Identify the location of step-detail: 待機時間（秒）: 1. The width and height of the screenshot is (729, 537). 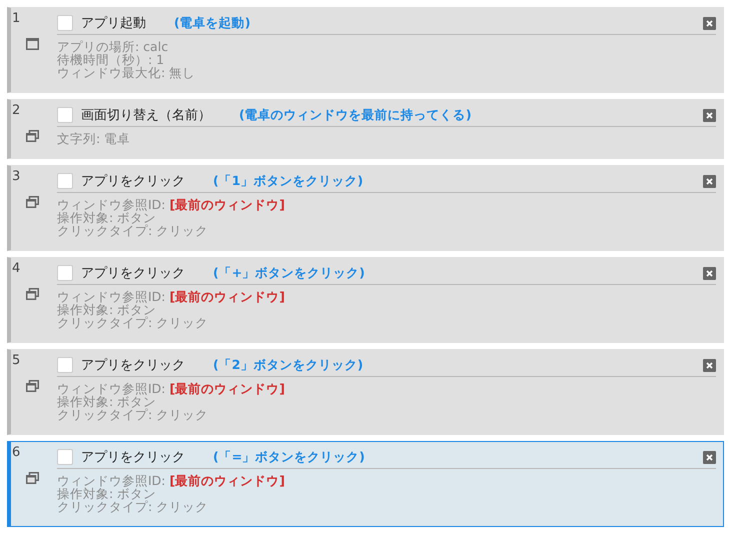
(111, 59).